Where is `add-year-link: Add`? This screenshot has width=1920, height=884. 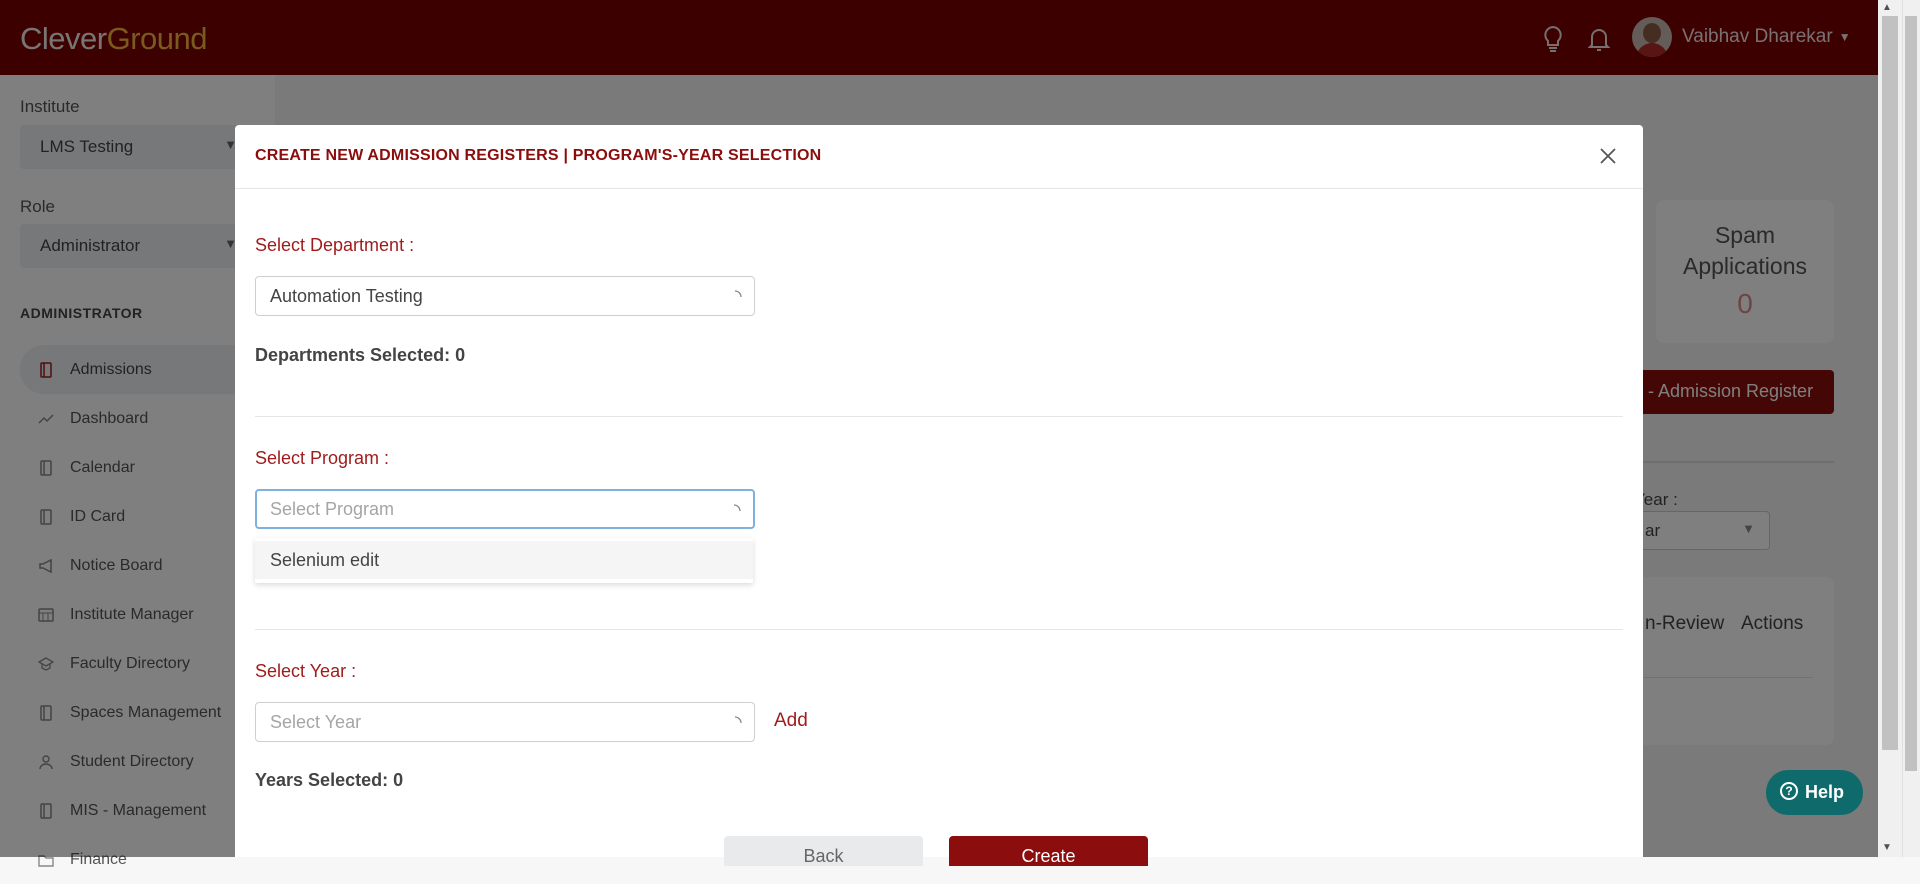
add-year-link: Add is located at coordinates (791, 721).